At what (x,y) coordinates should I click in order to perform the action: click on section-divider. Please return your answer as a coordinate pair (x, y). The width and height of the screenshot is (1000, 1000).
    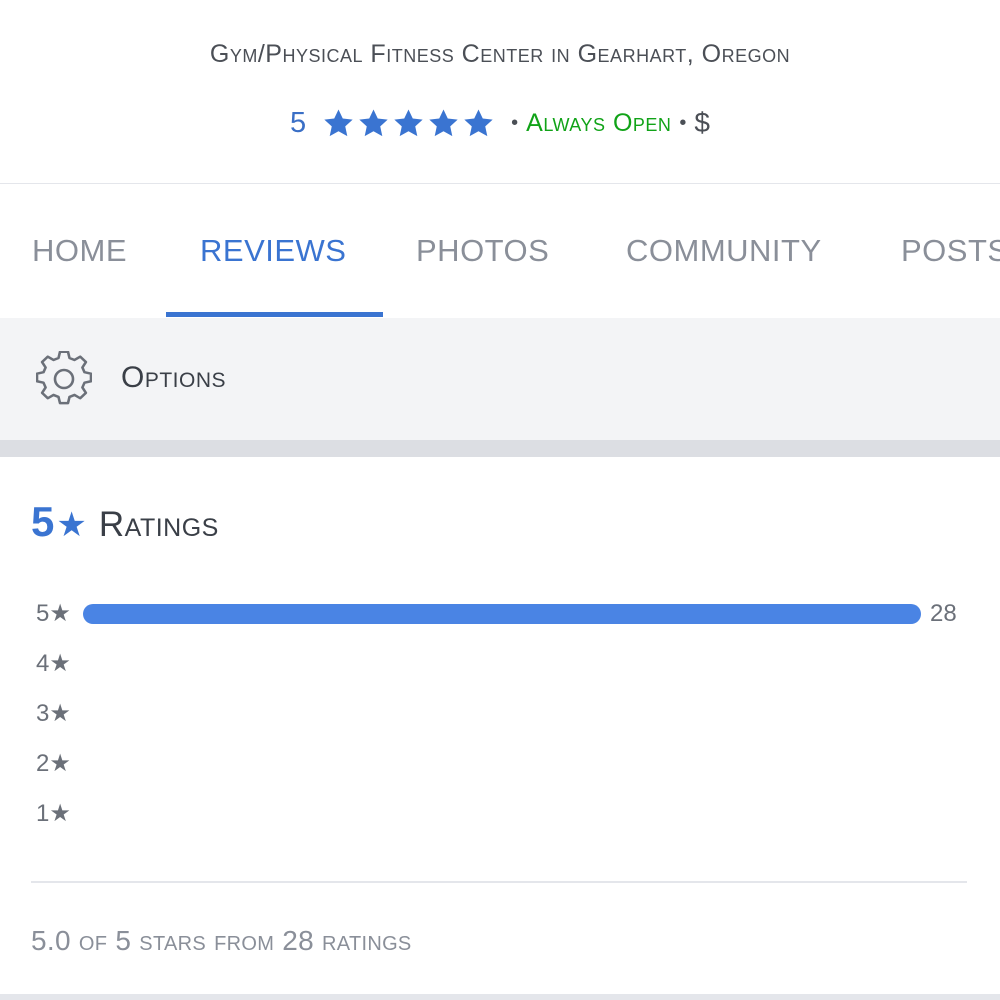
    Looking at the image, I should click on (500, 448).